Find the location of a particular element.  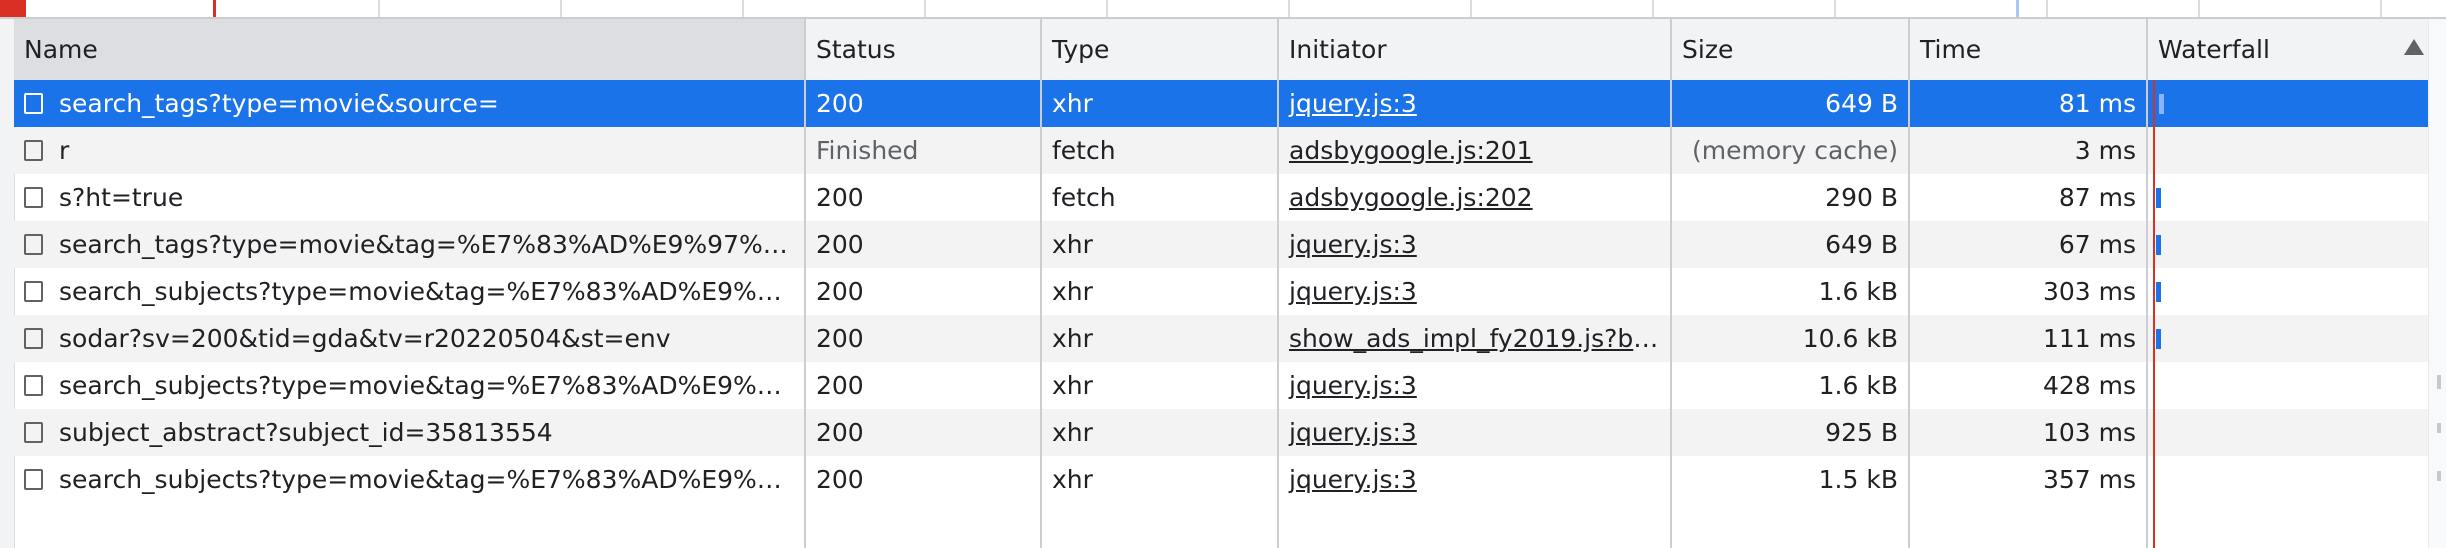

cell-time: 81 ms is located at coordinates (2097, 103).